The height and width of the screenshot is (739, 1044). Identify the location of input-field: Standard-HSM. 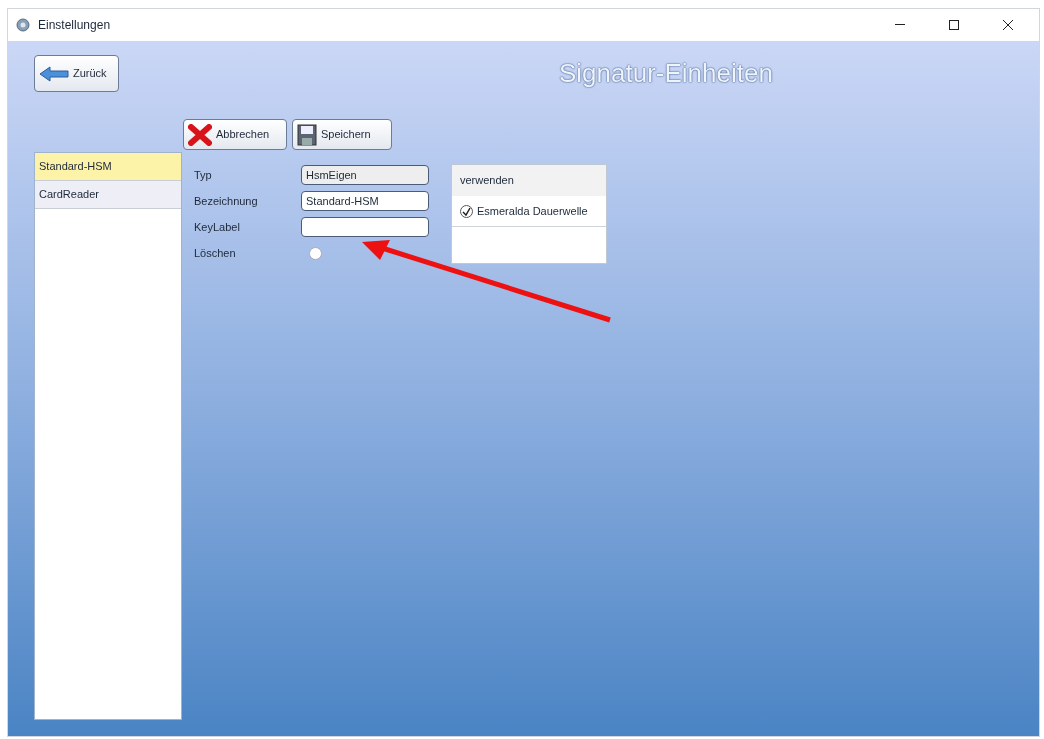
(365, 201).